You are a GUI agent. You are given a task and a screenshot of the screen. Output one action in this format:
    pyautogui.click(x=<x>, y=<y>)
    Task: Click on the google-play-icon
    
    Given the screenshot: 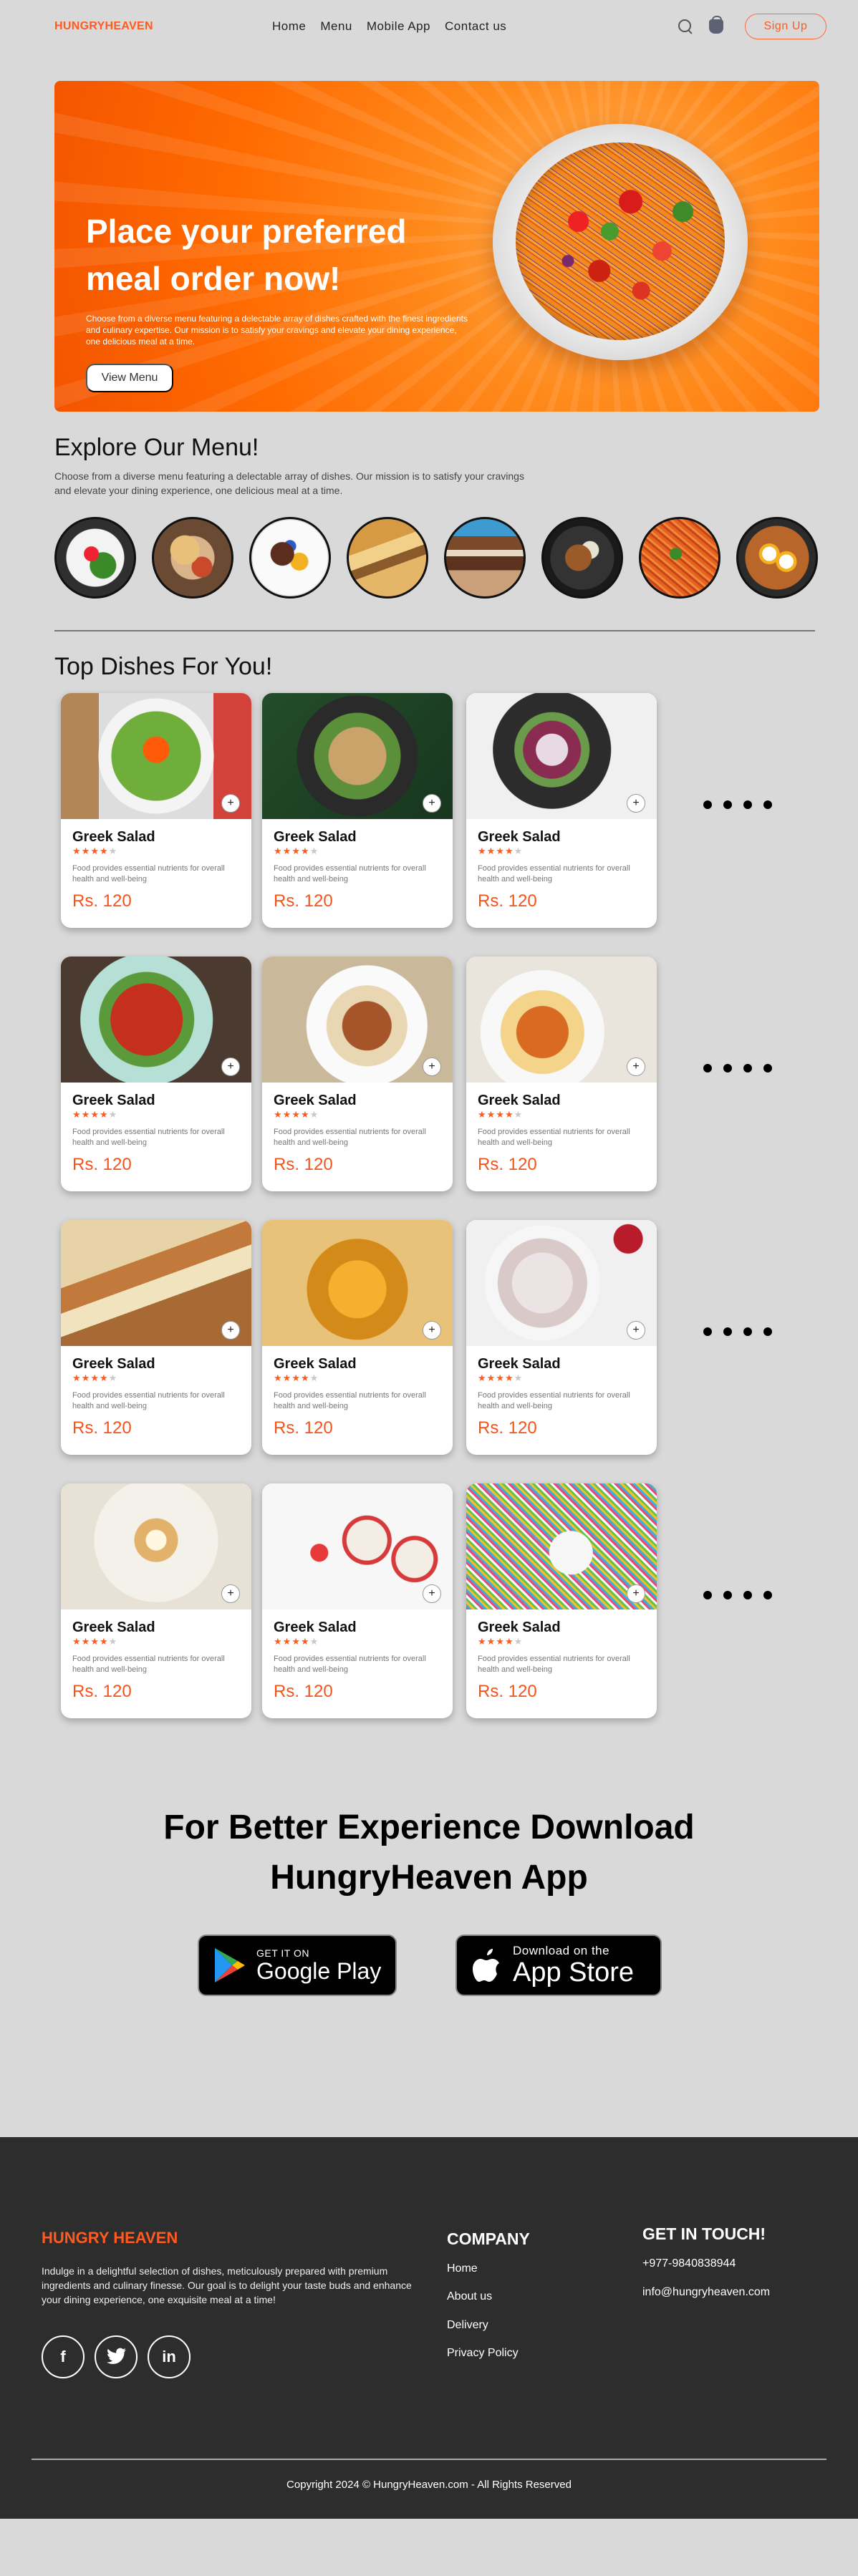 What is the action you would take?
    pyautogui.click(x=230, y=1965)
    